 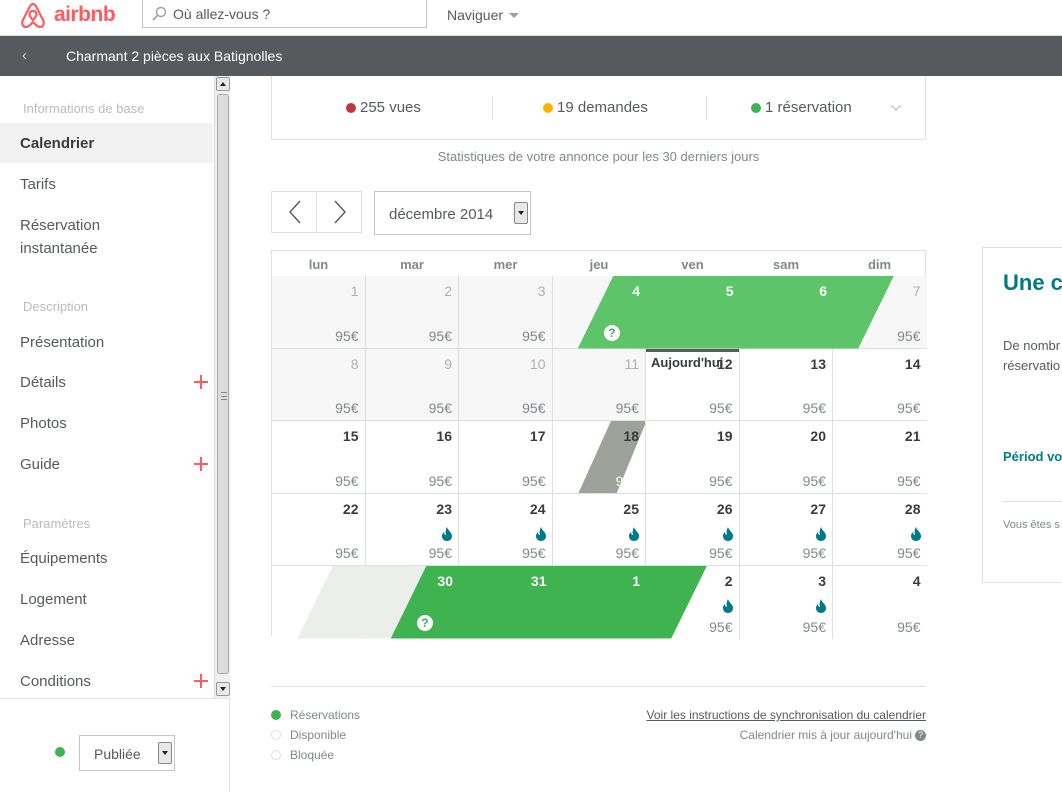 What do you see at coordinates (916, 291) in the screenshot?
I see `day-number: 7` at bounding box center [916, 291].